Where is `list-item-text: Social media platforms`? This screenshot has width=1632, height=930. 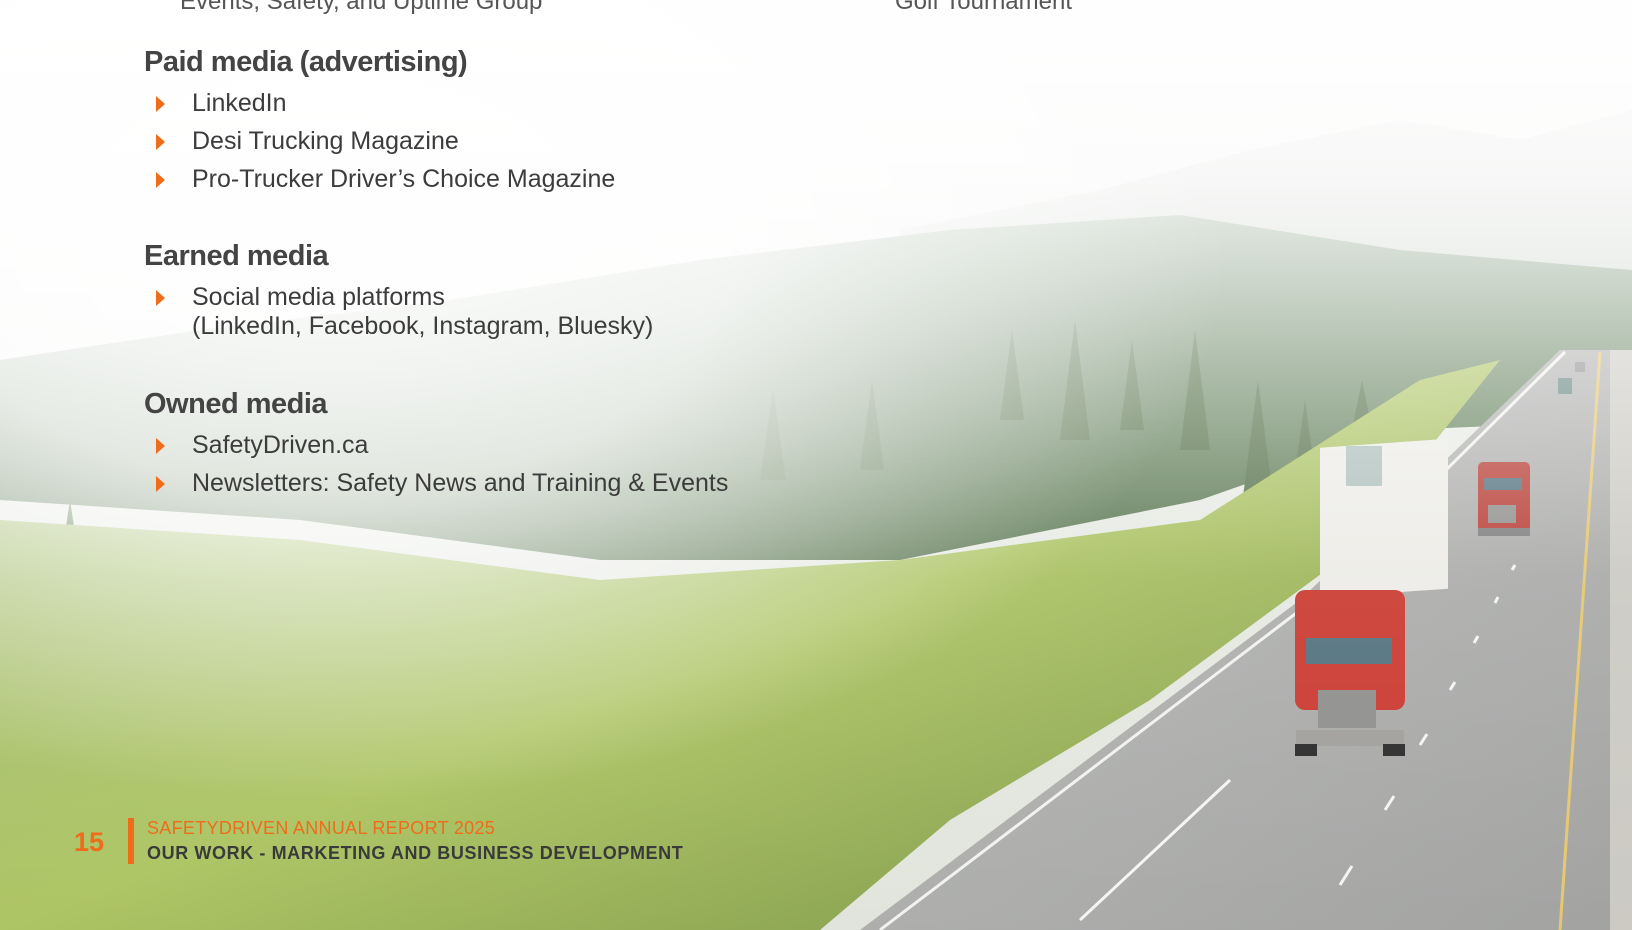 list-item-text: Social media platforms is located at coordinates (318, 297).